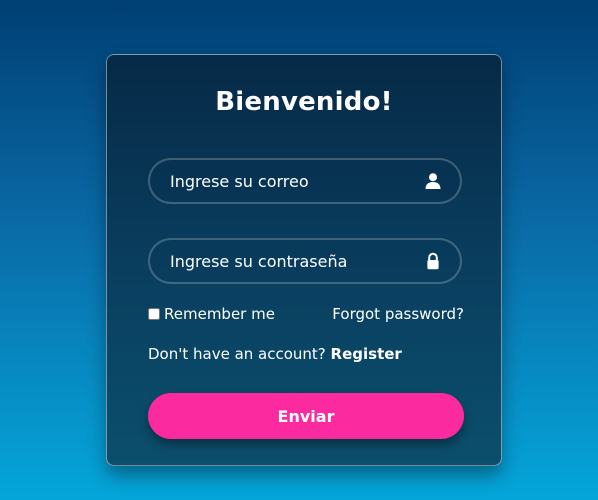 The height and width of the screenshot is (500, 598). I want to click on remember-me-label: Remember me, so click(219, 314).